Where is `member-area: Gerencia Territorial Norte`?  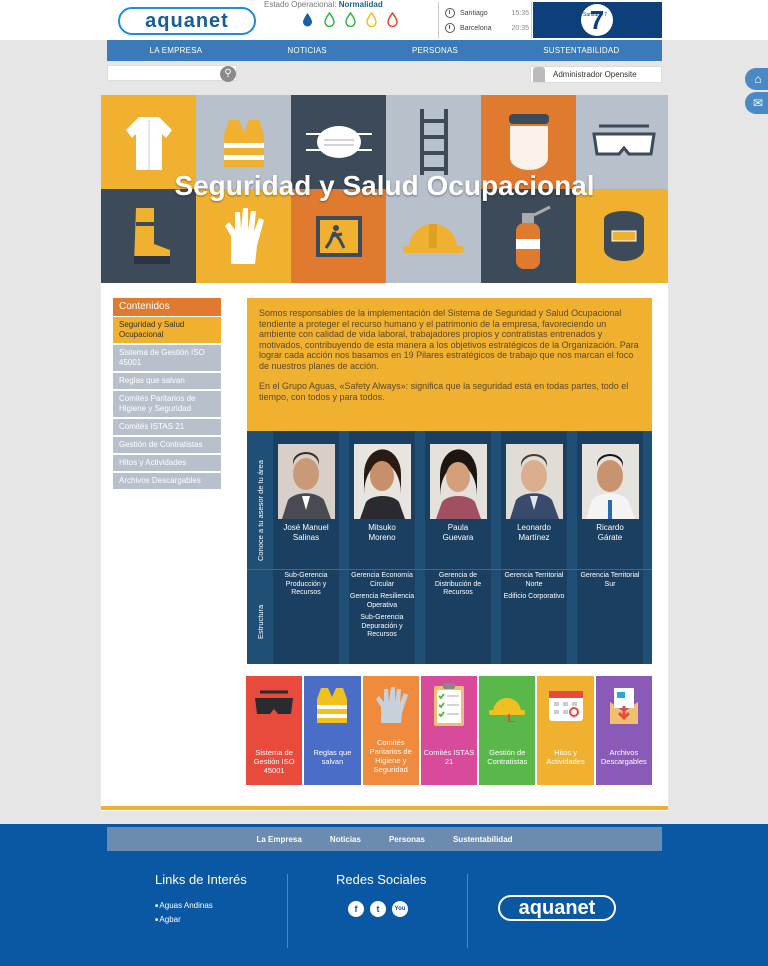
member-area: Gerencia Territorial Norte is located at coordinates (534, 580).